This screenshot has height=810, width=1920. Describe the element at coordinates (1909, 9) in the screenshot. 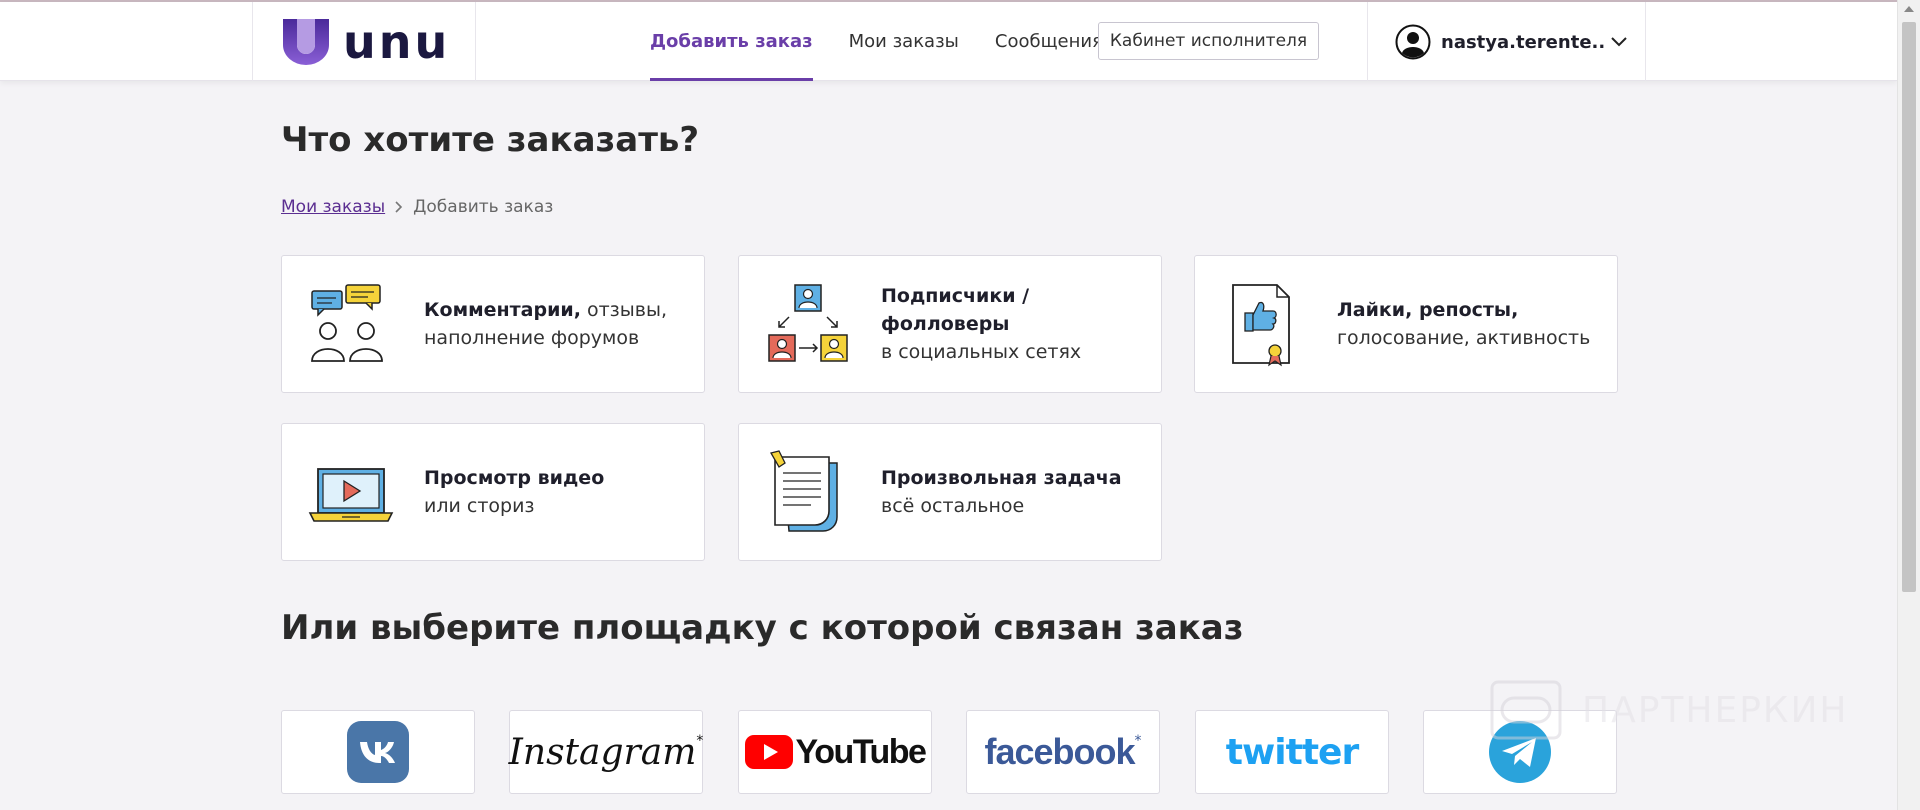

I see `scroll-up-arrow-icon` at that location.